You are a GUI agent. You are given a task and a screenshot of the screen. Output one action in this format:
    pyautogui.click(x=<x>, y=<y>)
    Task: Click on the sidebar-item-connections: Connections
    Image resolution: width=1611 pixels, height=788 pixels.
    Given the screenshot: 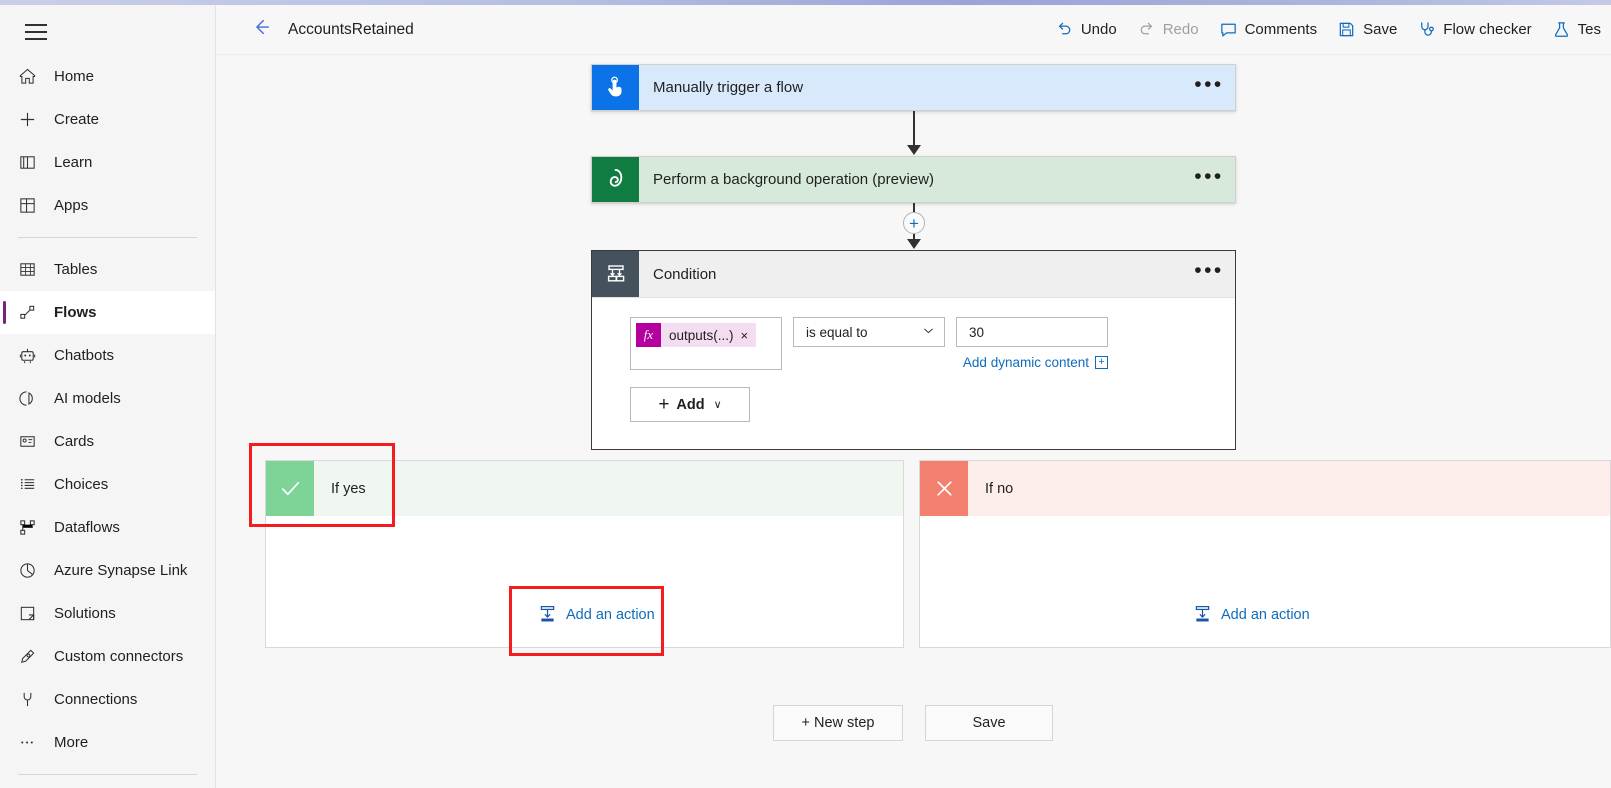 What is the action you would take?
    pyautogui.click(x=107, y=699)
    